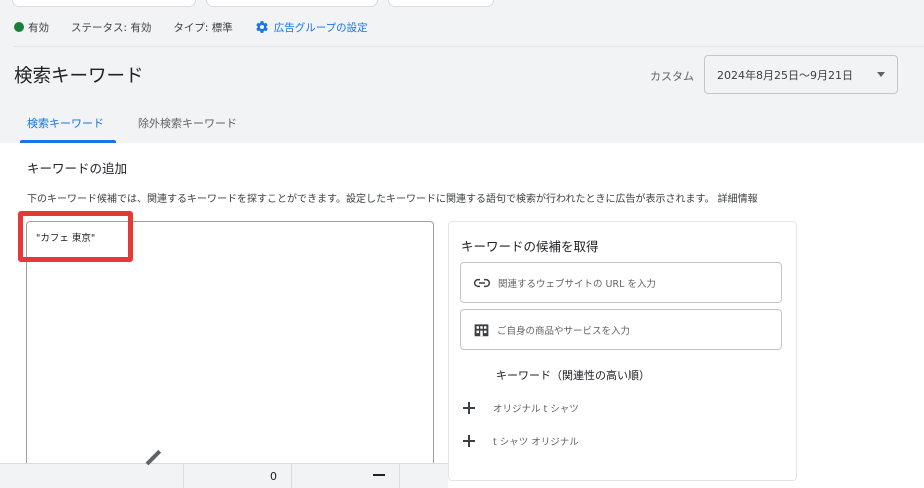 Image resolution: width=924 pixels, height=488 pixels. What do you see at coordinates (203, 27) in the screenshot?
I see `type-detail: タイプ: 標準` at bounding box center [203, 27].